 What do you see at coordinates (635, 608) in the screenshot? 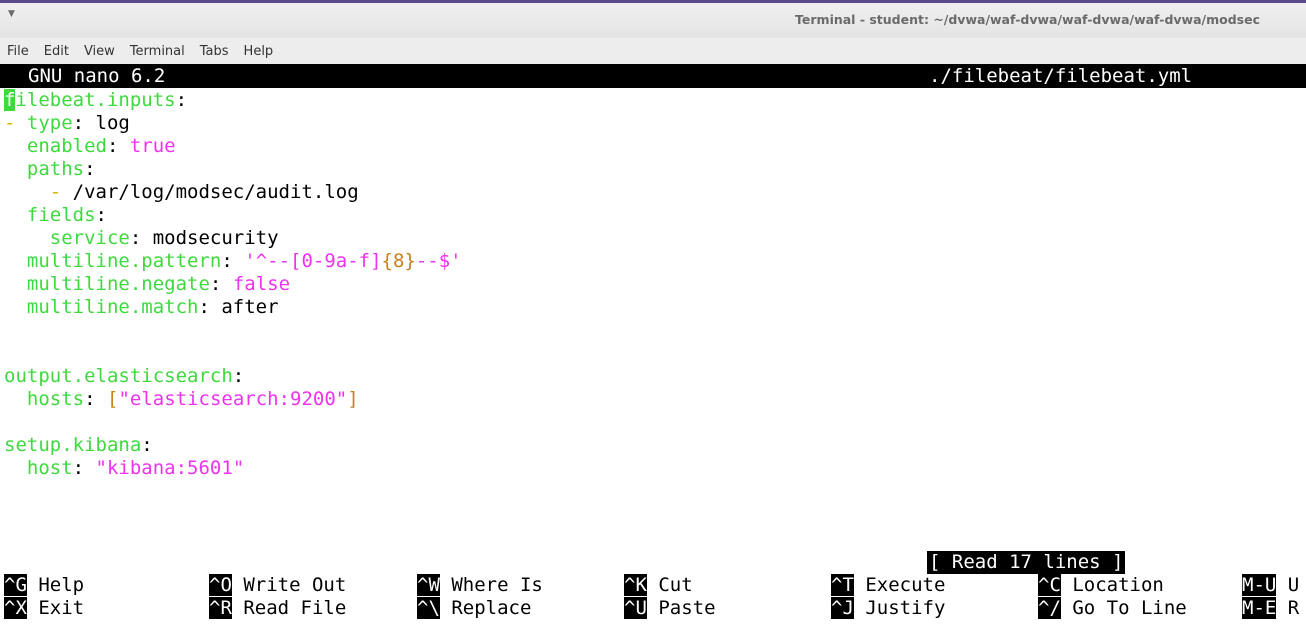
I see `shortcut-key: ^U` at bounding box center [635, 608].